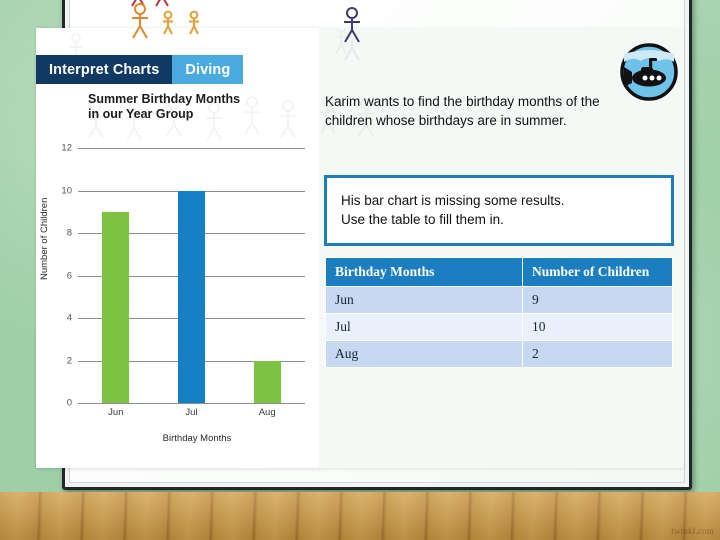 The image size is (720, 540). Describe the element at coordinates (597, 300) in the screenshot. I see `table-cell-children: 9` at that location.